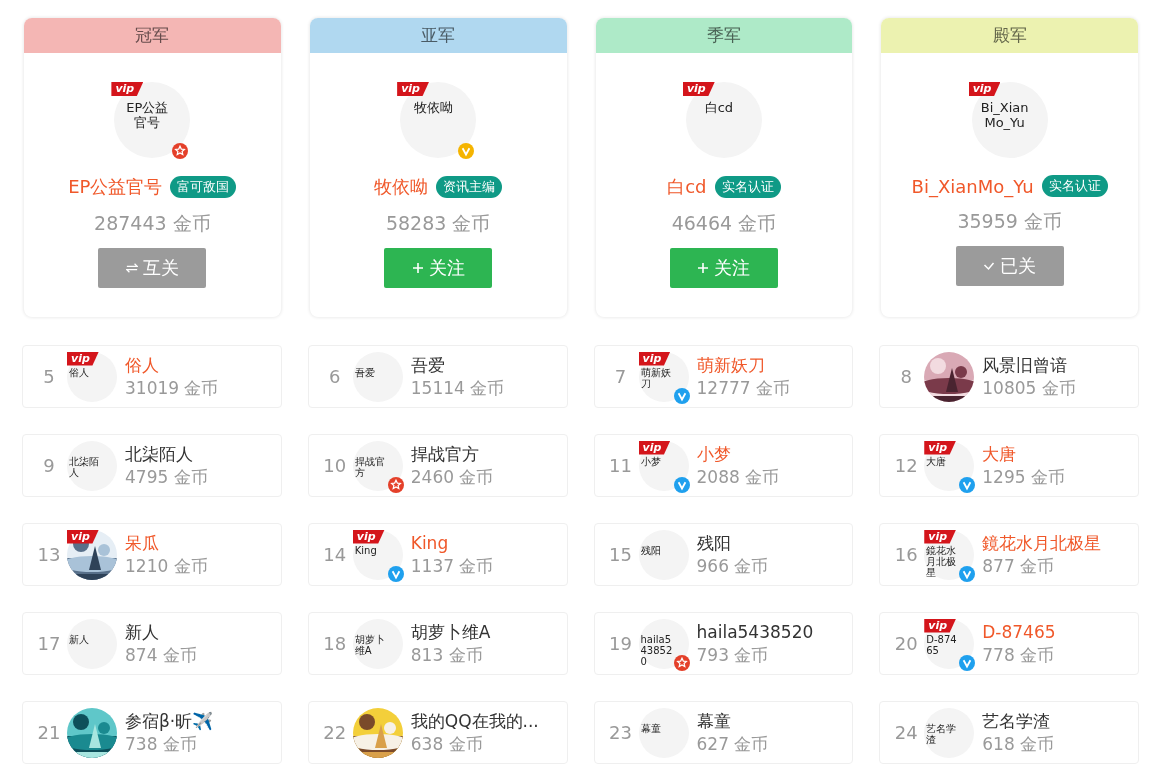 Image resolution: width=1156 pixels, height=771 pixels. What do you see at coordinates (755, 632) in the screenshot?
I see `user-name: haila5438520` at bounding box center [755, 632].